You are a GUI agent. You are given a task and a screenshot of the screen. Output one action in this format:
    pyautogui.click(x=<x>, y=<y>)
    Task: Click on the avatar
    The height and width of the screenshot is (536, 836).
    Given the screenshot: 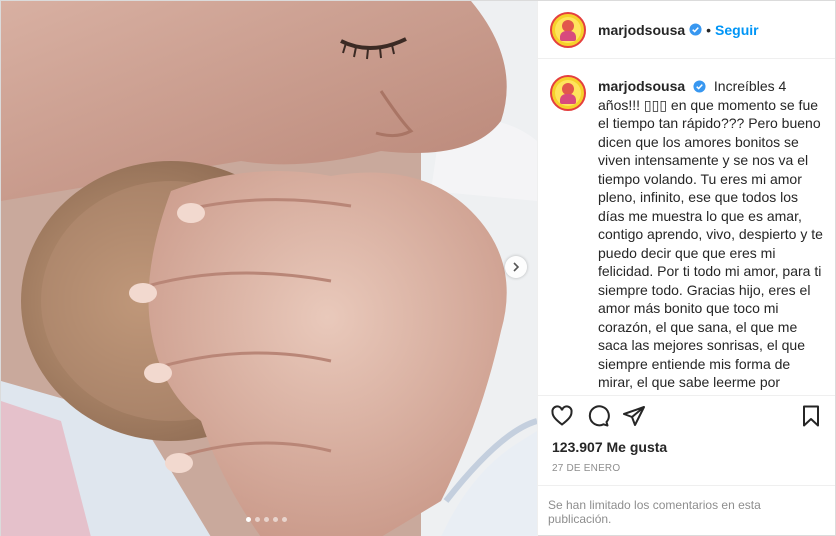 What is the action you would take?
    pyautogui.click(x=568, y=29)
    